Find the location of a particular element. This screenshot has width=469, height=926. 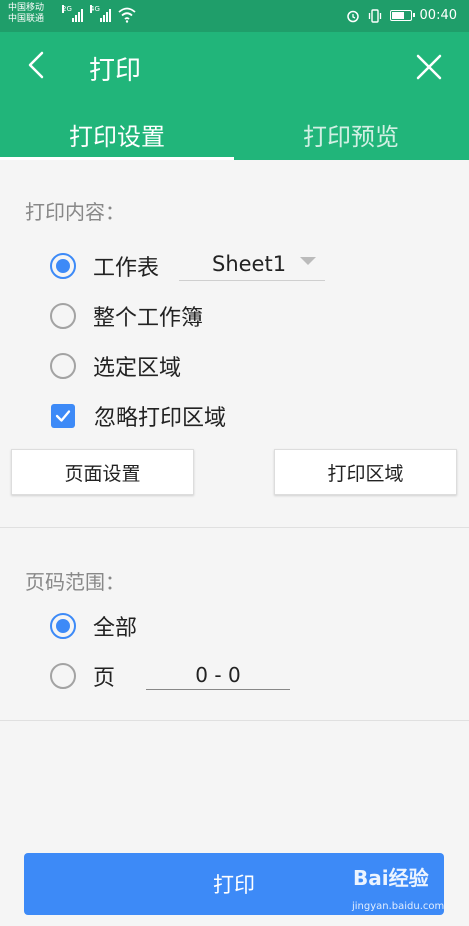

carrier-info: 中国移动 中国联通 is located at coordinates (26, 14).